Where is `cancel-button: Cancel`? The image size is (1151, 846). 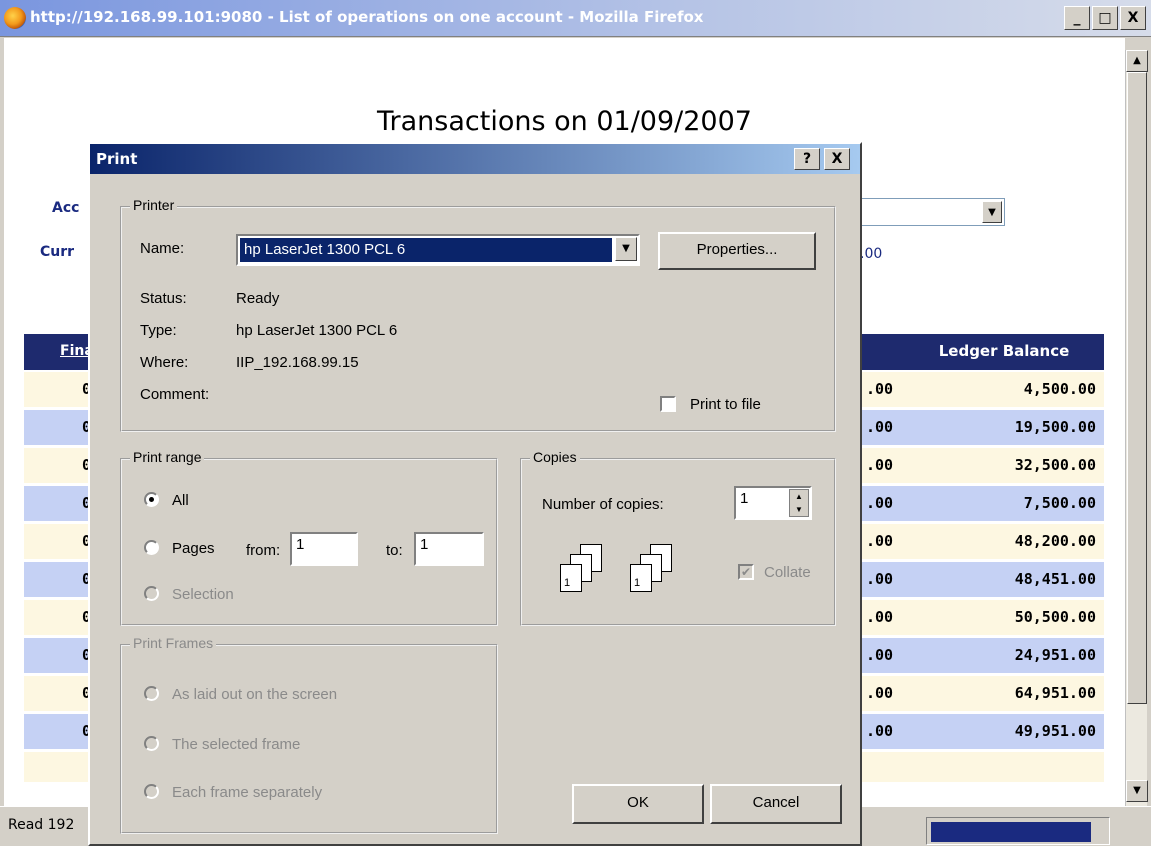 cancel-button: Cancel is located at coordinates (776, 804).